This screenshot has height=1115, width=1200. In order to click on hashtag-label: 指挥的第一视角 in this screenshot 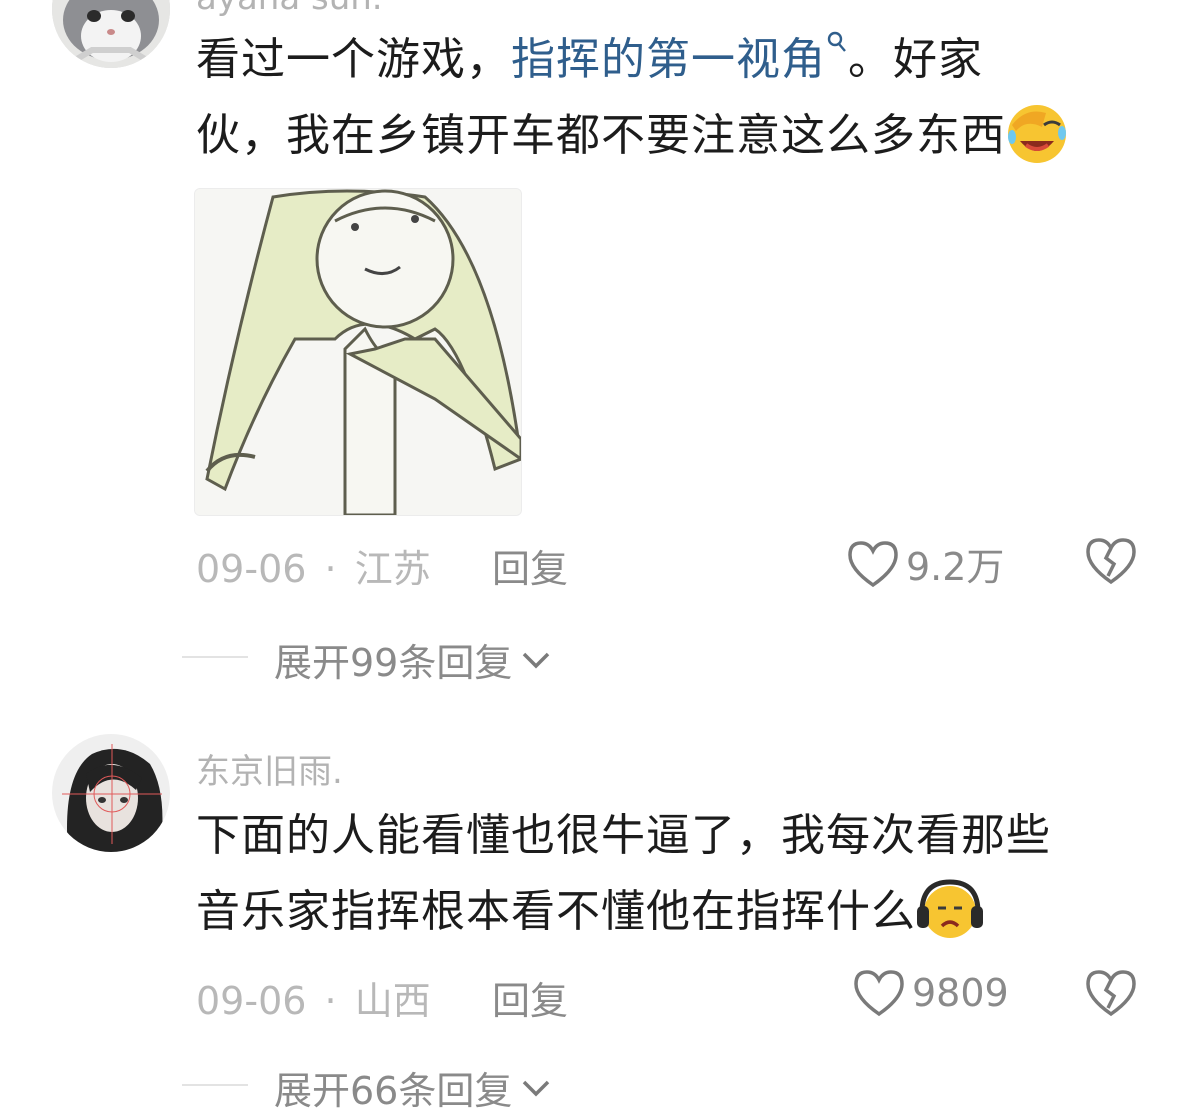, I will do `click(668, 59)`.